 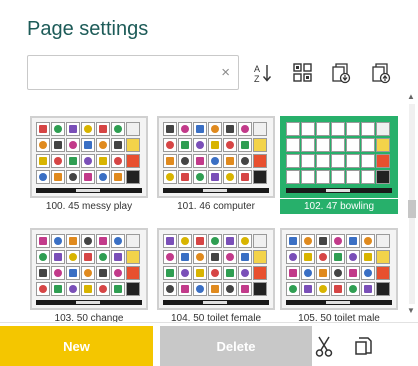 I want to click on page-list-scrollbar: ▲ ▼, so click(x=412, y=206).